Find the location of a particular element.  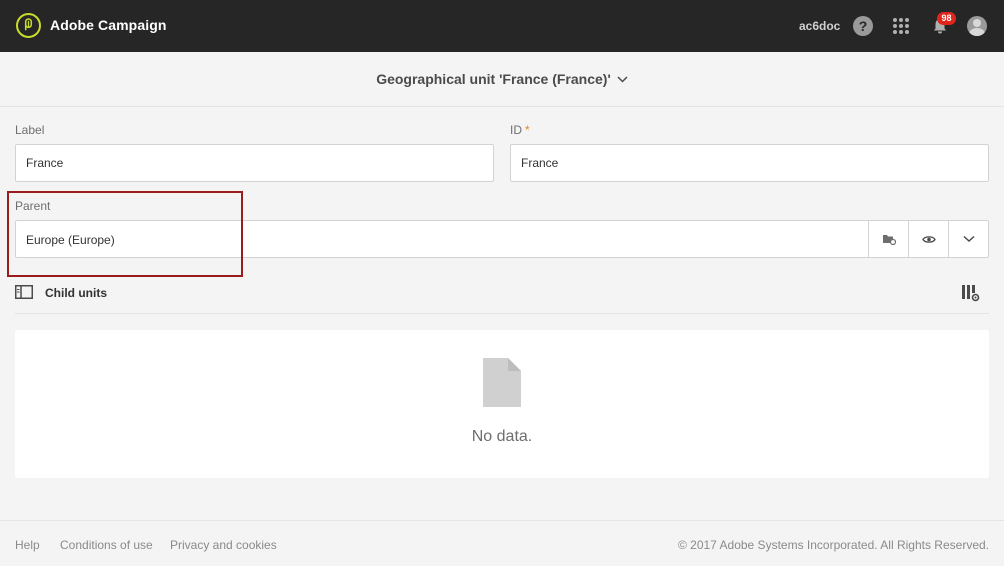

document-icon is located at coordinates (502, 382).